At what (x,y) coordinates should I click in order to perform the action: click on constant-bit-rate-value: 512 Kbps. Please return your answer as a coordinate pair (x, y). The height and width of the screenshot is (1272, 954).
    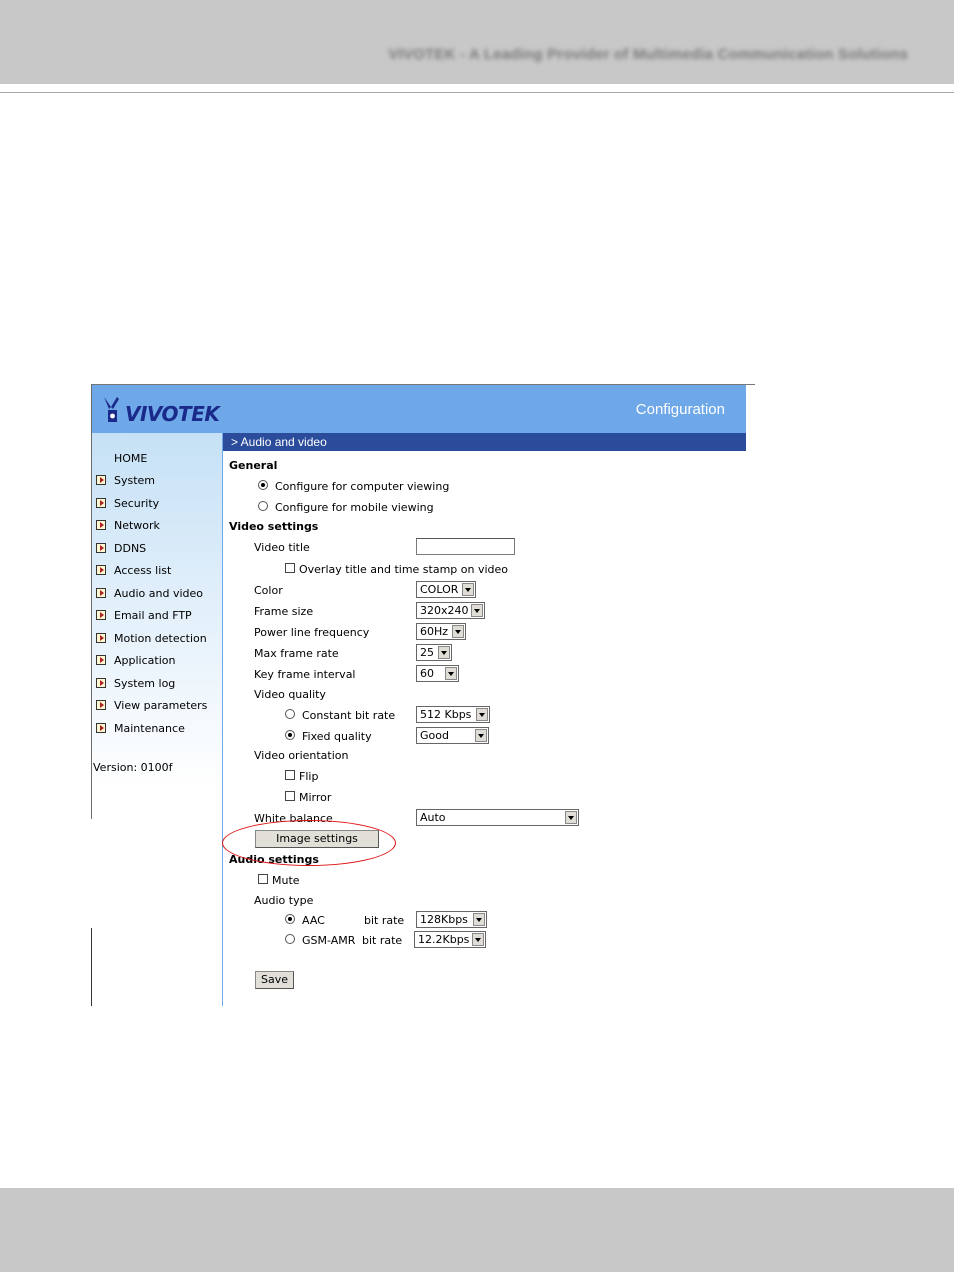
    Looking at the image, I should click on (446, 714).